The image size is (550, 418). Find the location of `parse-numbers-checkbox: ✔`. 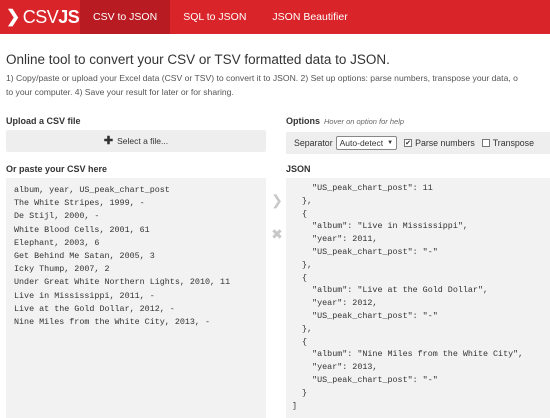

parse-numbers-checkbox: ✔ is located at coordinates (408, 143).